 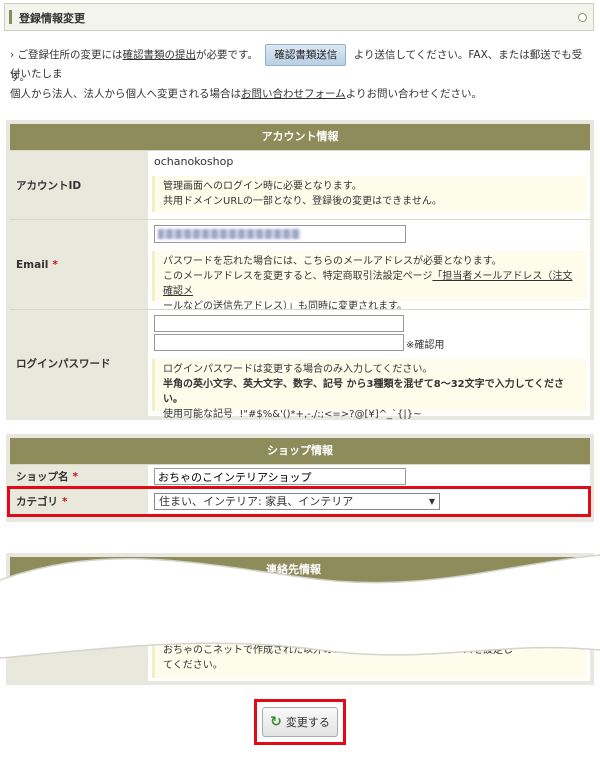 What do you see at coordinates (70, 55) in the screenshot?
I see `notice-text: ご登録住所の変更には` at bounding box center [70, 55].